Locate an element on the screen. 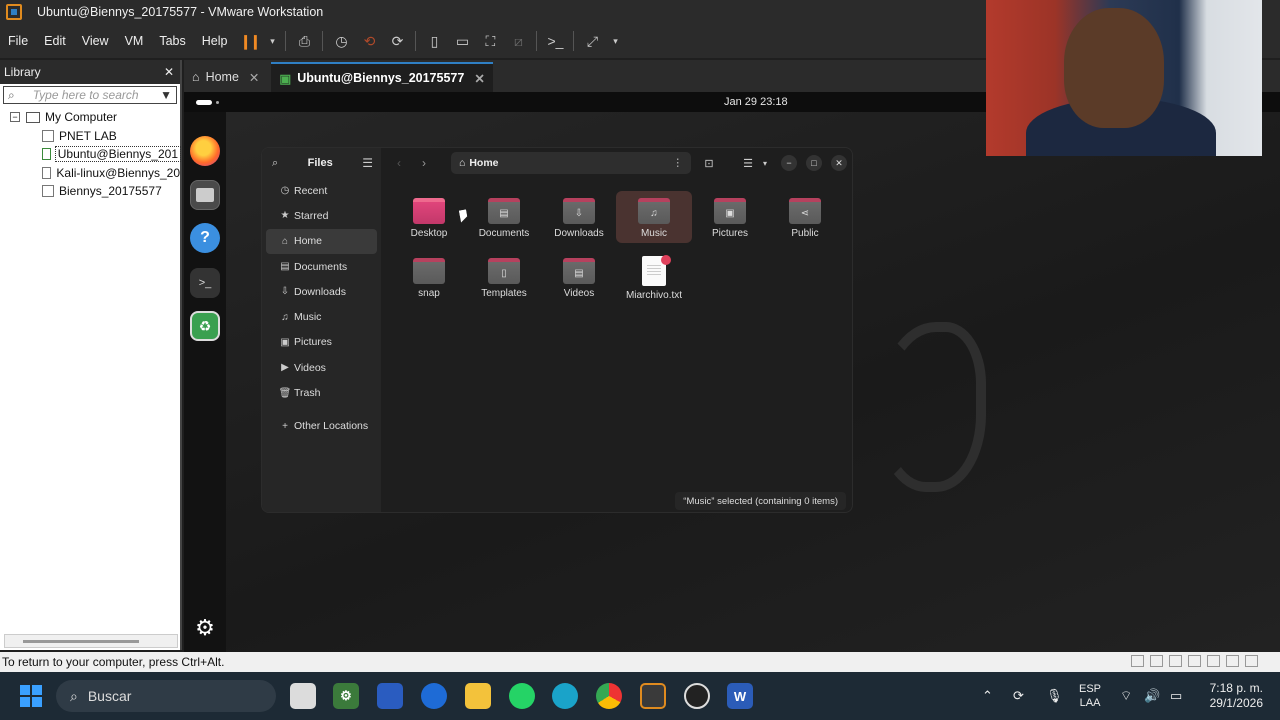  cd-icon is located at coordinates (1156, 661).